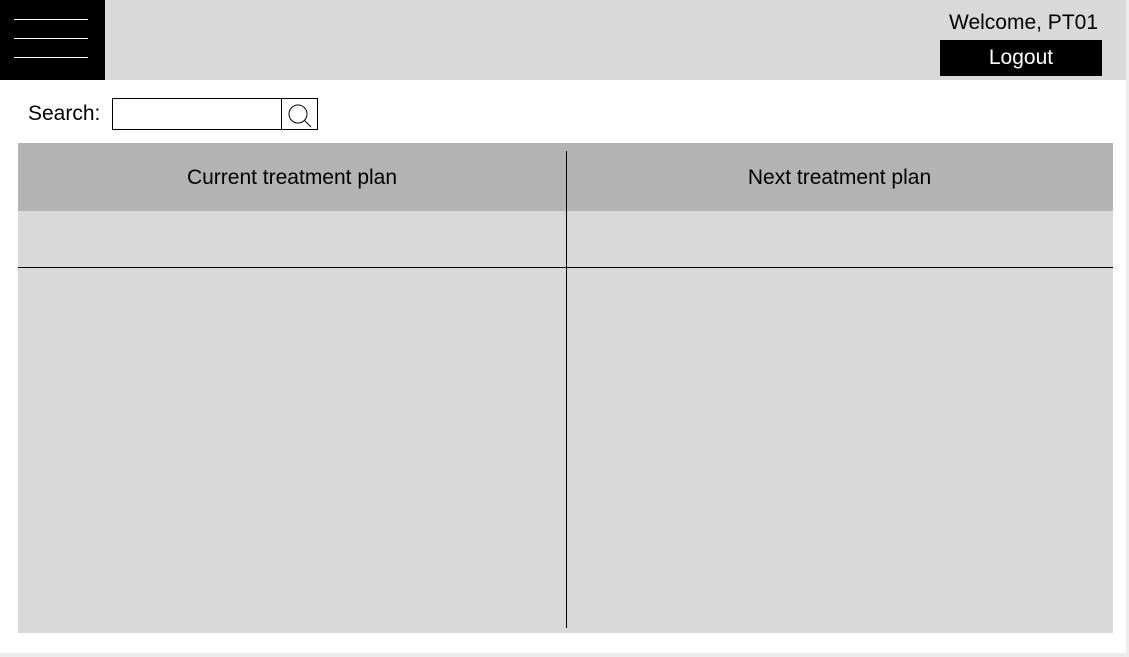  What do you see at coordinates (564, 655) in the screenshot?
I see `window-edge-bottom` at bounding box center [564, 655].